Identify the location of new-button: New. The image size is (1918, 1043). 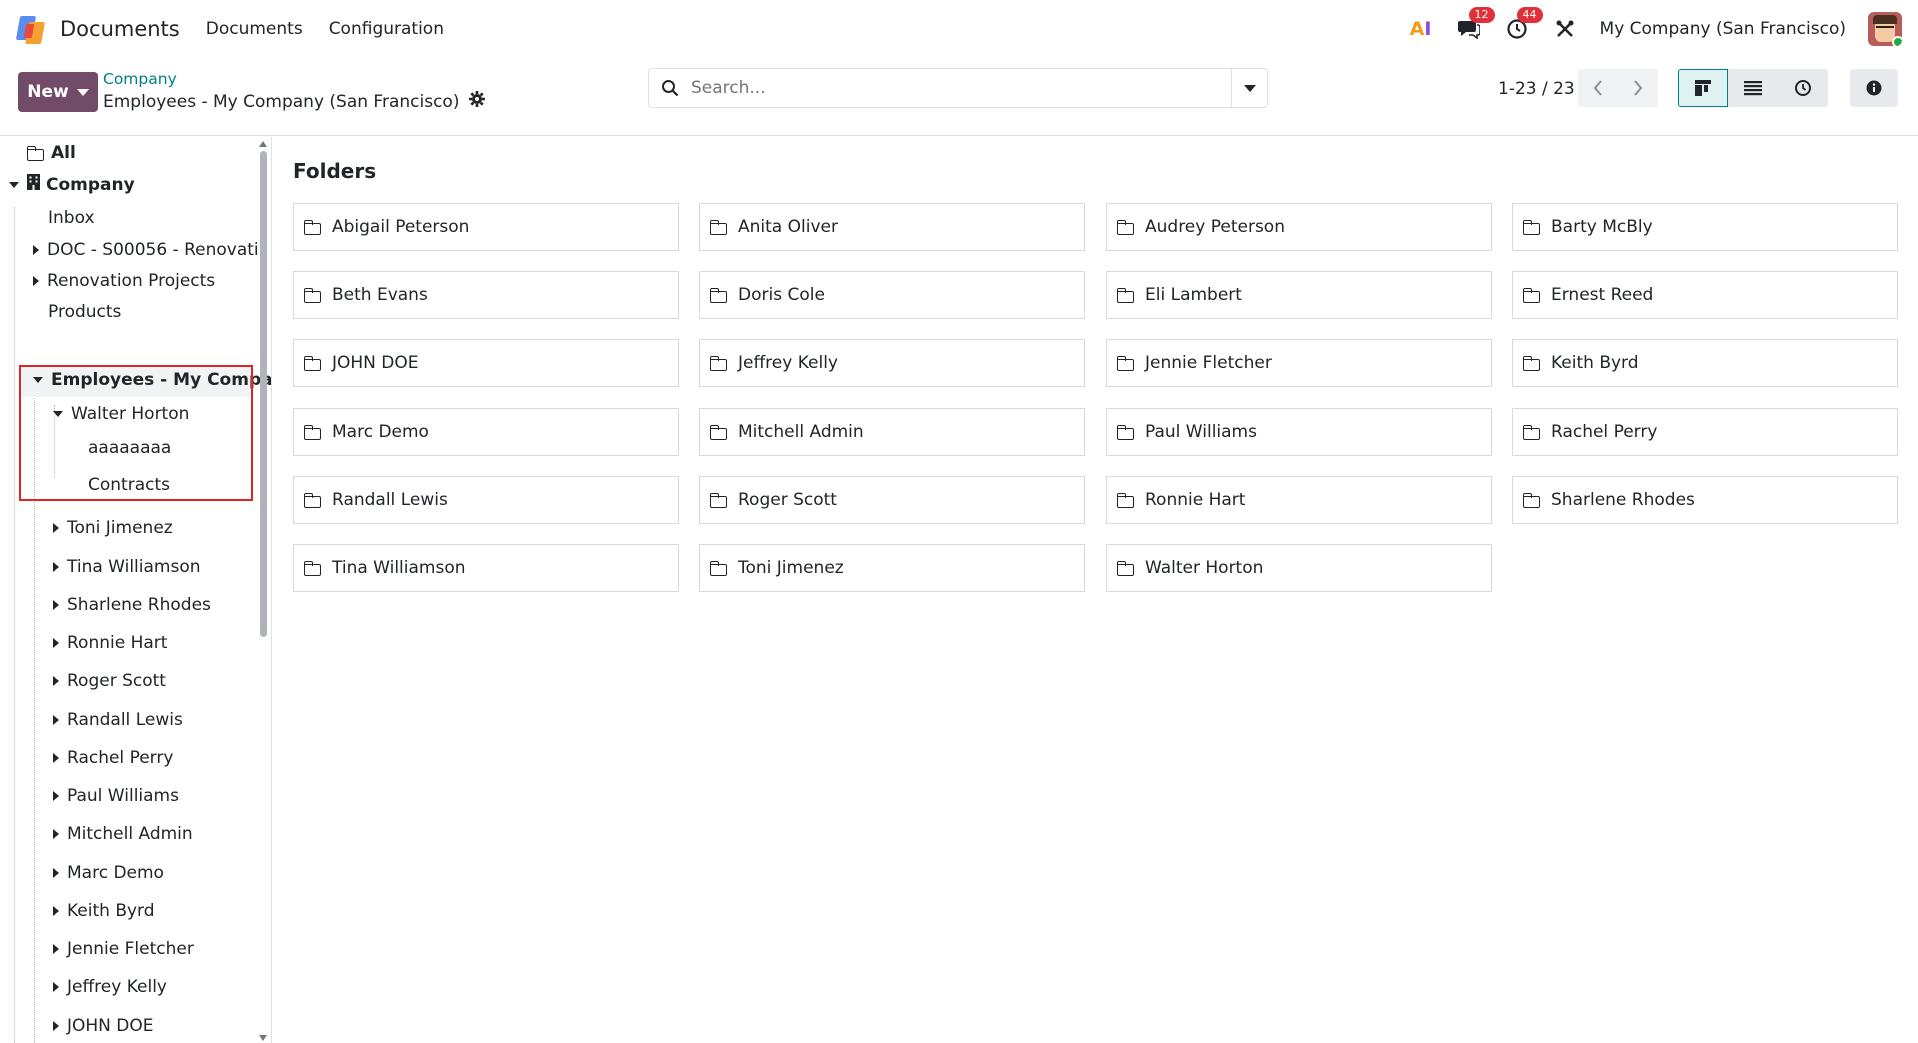
(58, 92).